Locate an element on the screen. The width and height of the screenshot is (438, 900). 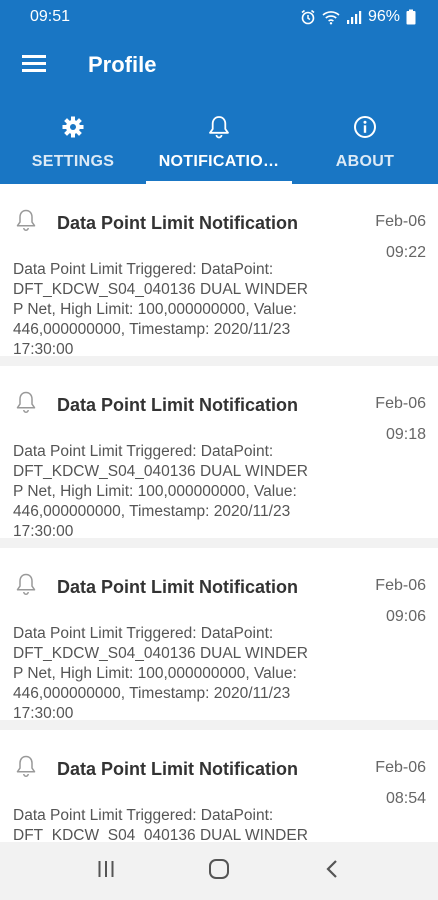
status-icons: 96% is located at coordinates (358, 17).